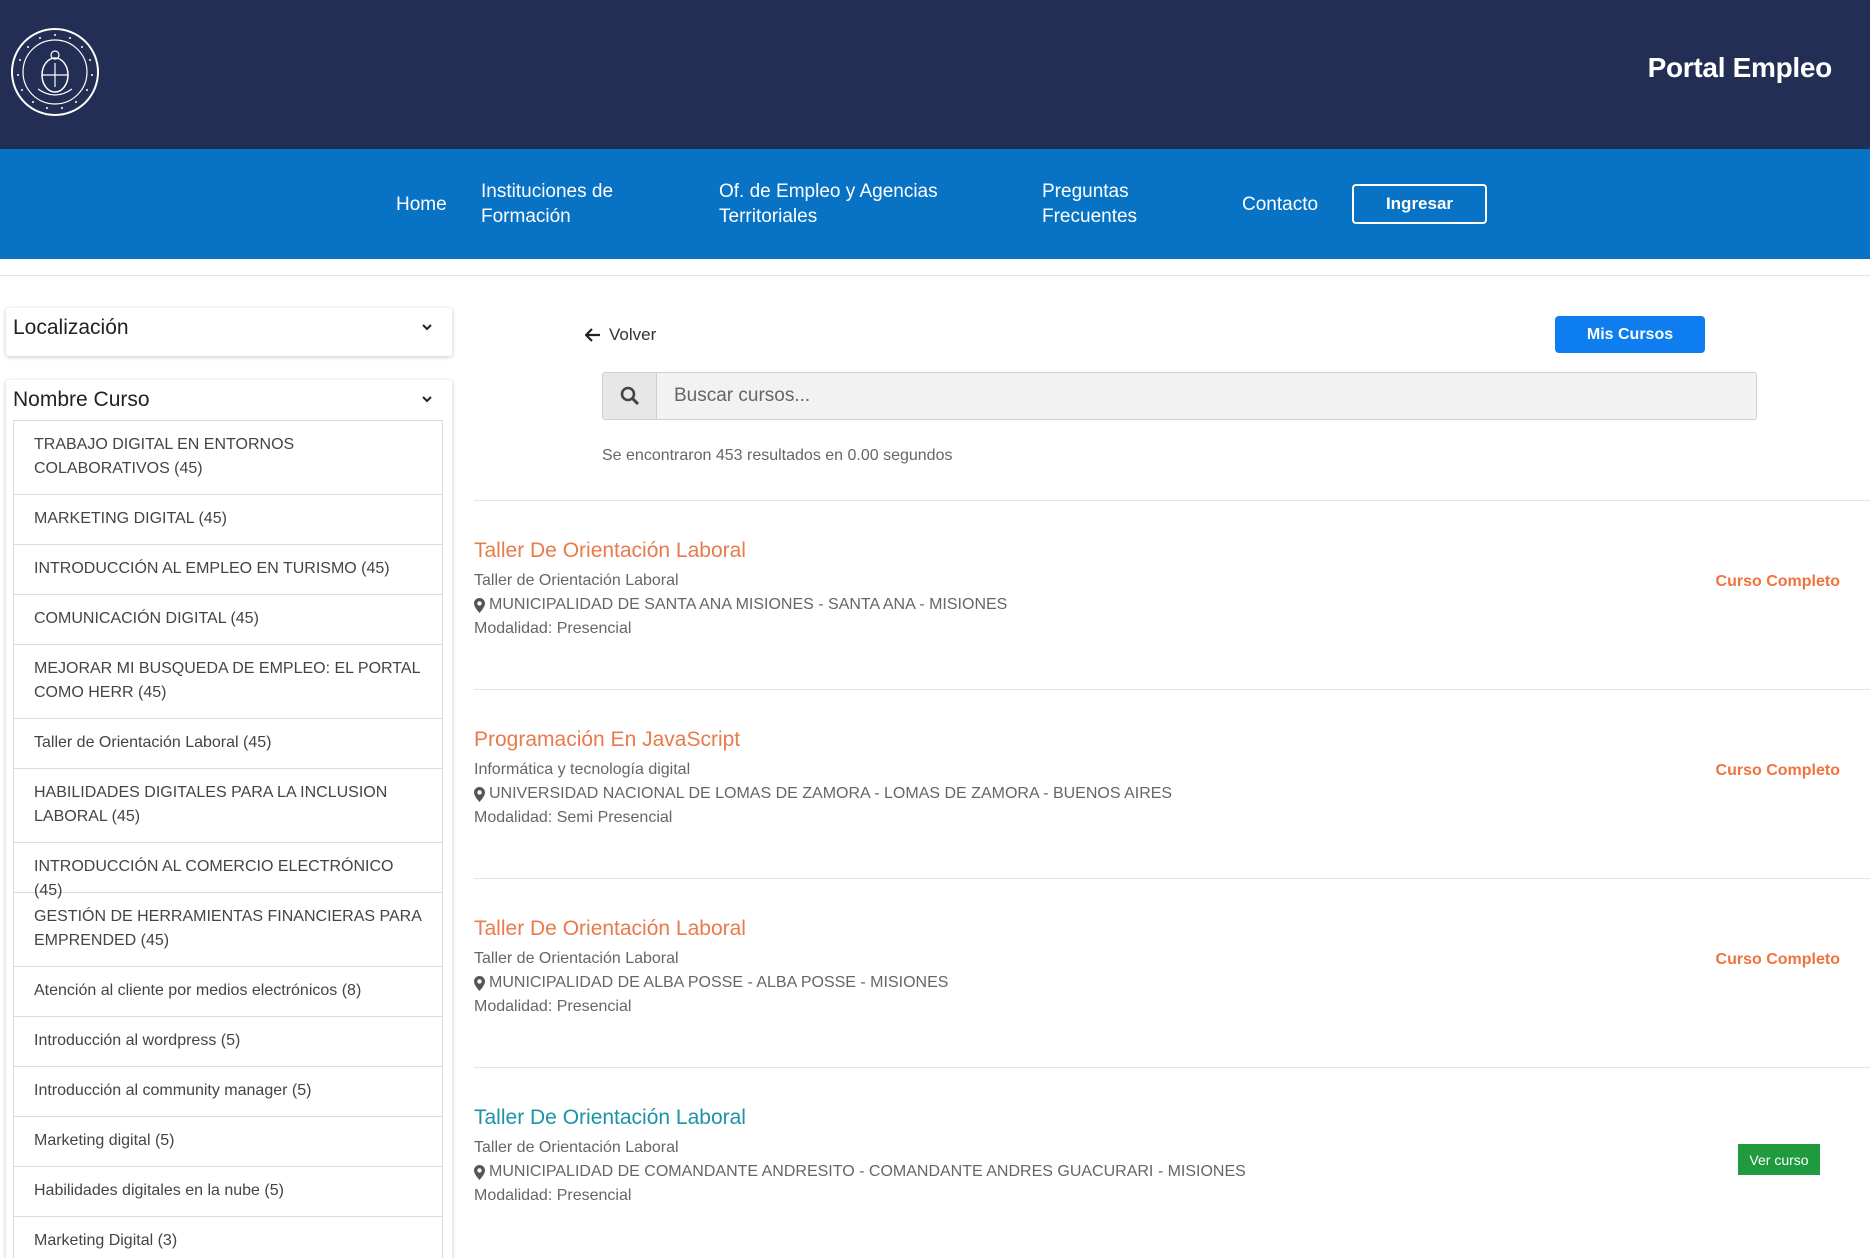  Describe the element at coordinates (582, 769) in the screenshot. I see `result-subtitle: Informática y tecnología digital` at that location.